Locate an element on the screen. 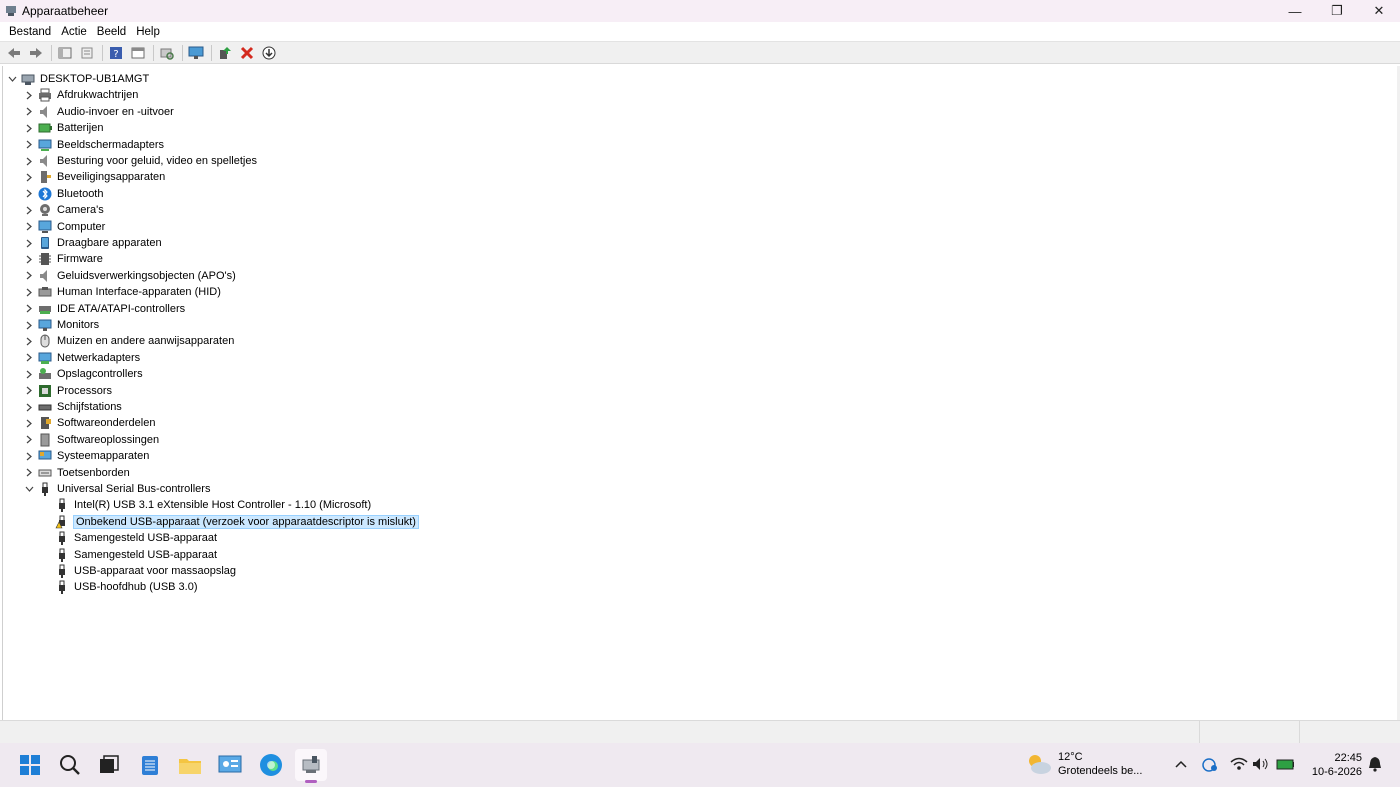 Image resolution: width=1400 pixels, height=787 pixels. minimize-button: — is located at coordinates (1295, 11).